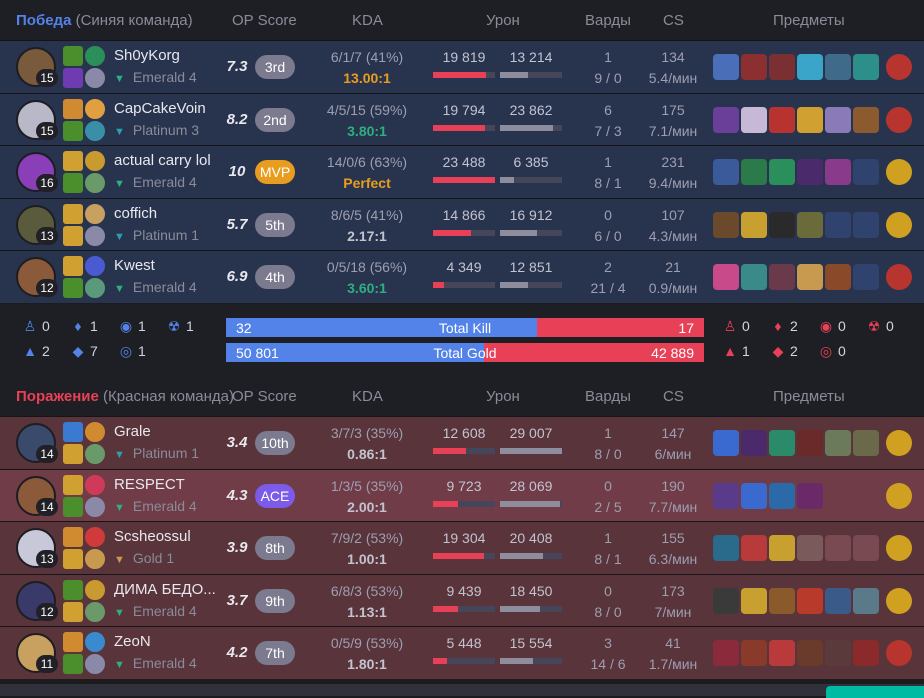  I want to click on summoner-name: coffich, so click(135, 213).